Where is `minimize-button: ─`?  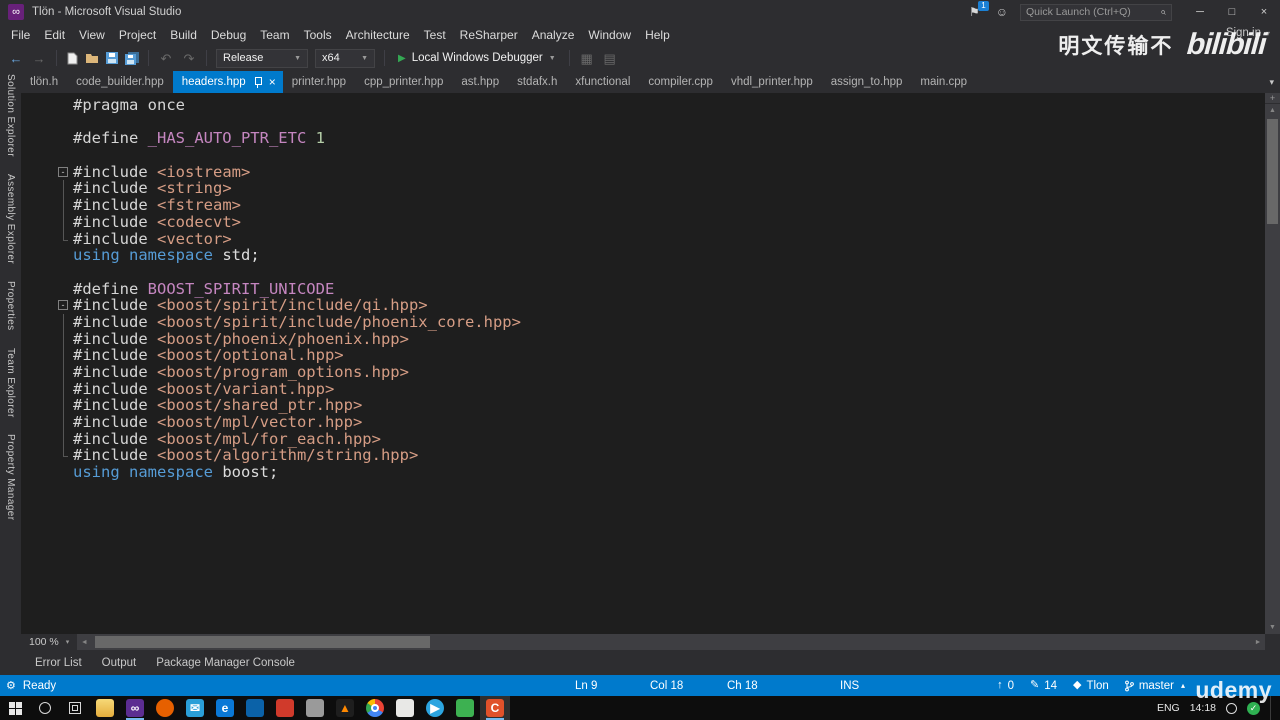
minimize-button: ─ is located at coordinates (1200, 12).